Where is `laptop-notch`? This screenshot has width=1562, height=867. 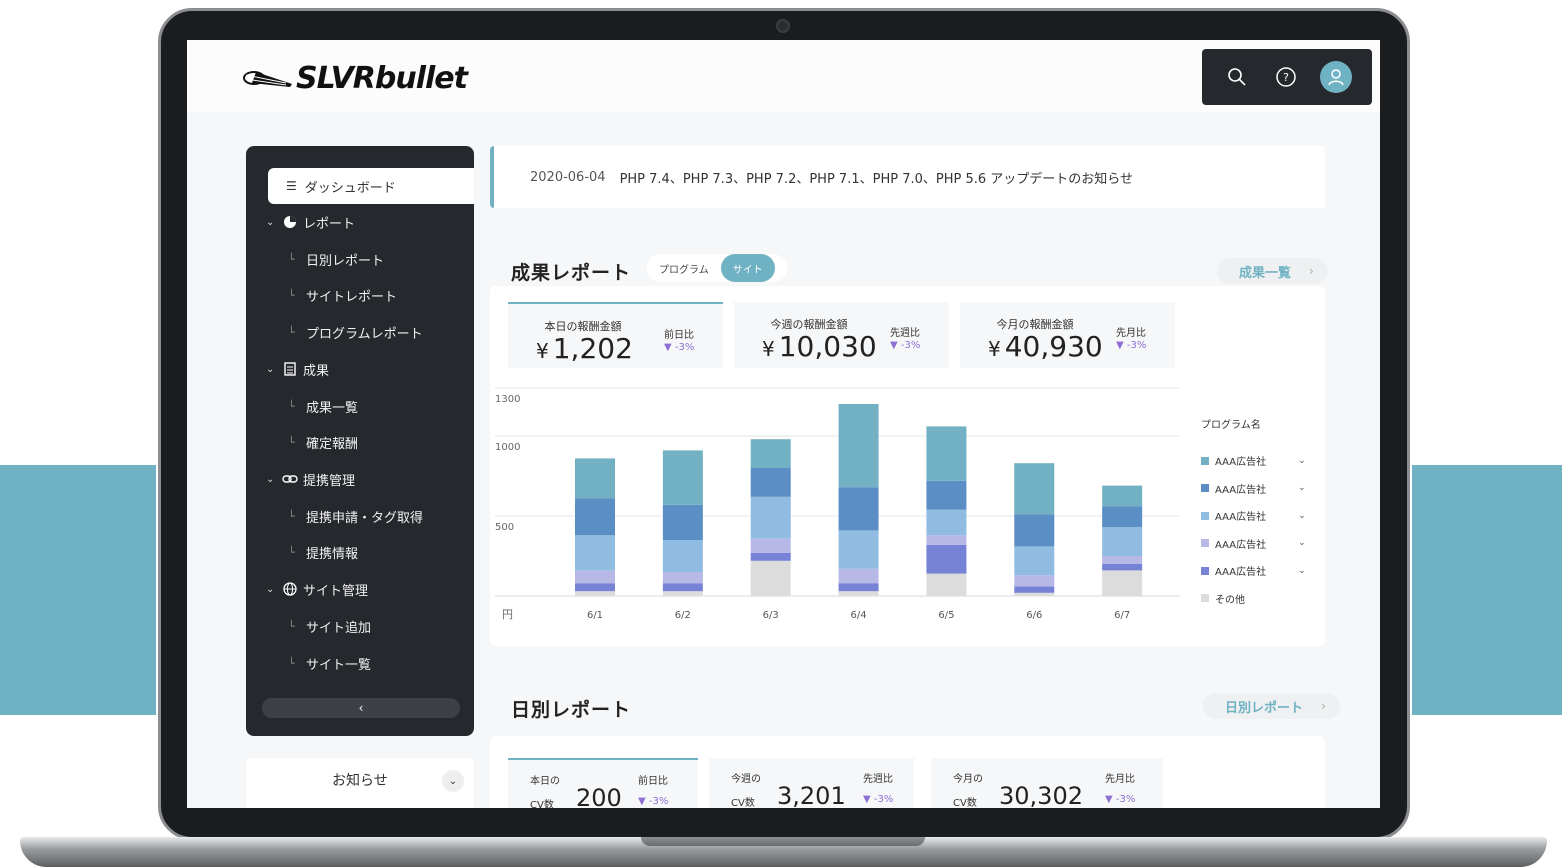 laptop-notch is located at coordinates (783, 841).